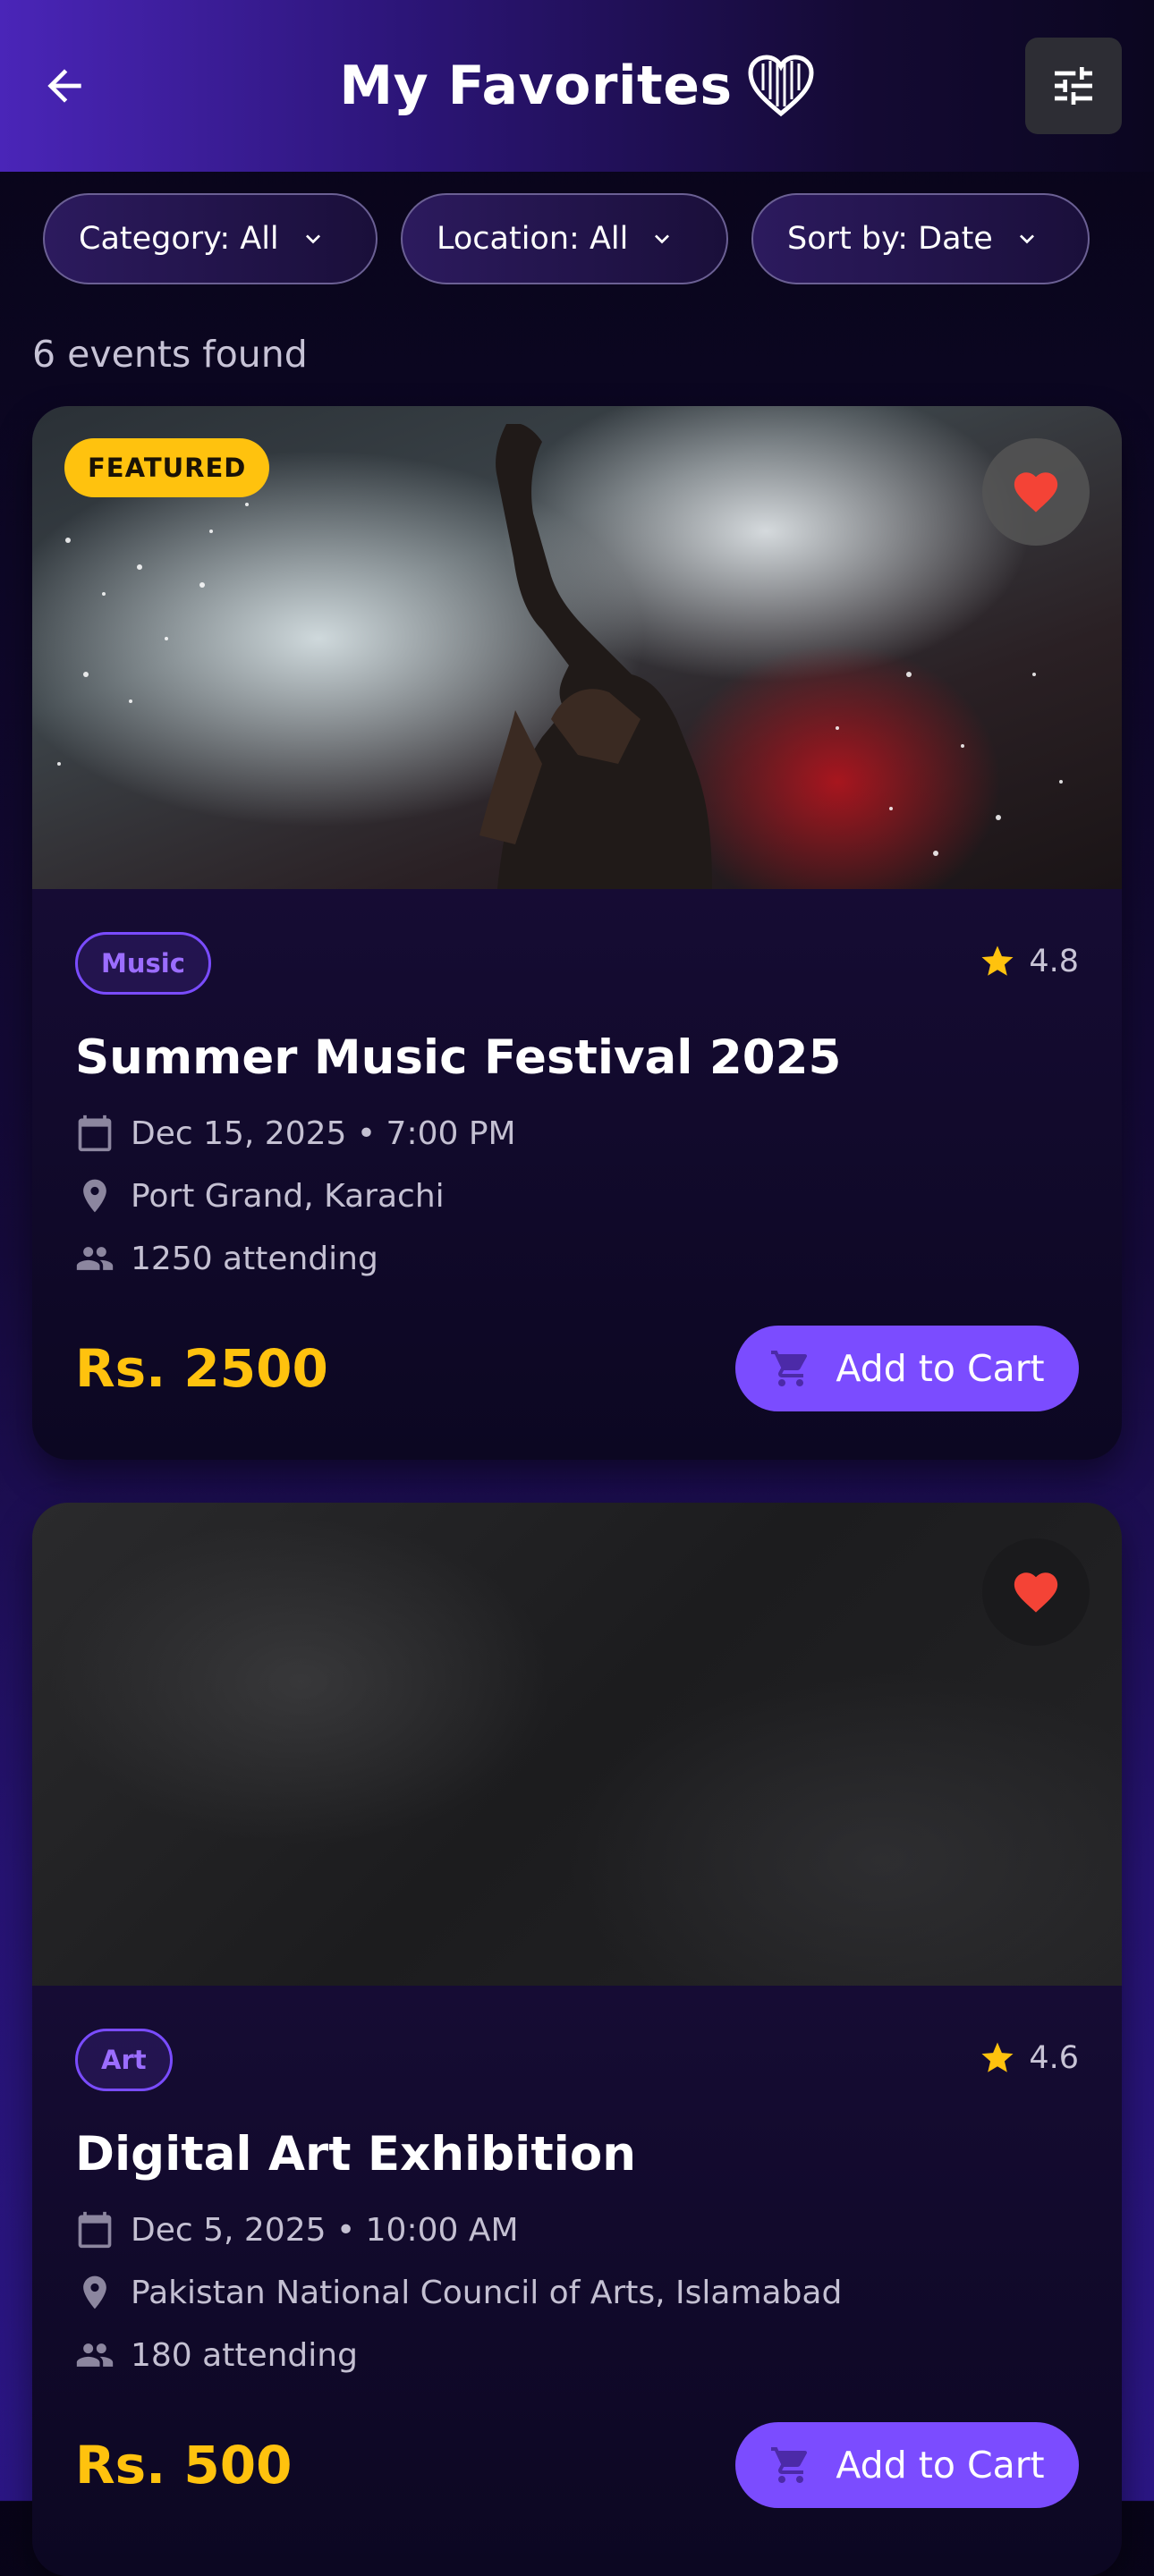 This screenshot has height=2576, width=1154. Describe the element at coordinates (355, 2154) in the screenshot. I see `event-title: Digital Art Exhibition` at that location.